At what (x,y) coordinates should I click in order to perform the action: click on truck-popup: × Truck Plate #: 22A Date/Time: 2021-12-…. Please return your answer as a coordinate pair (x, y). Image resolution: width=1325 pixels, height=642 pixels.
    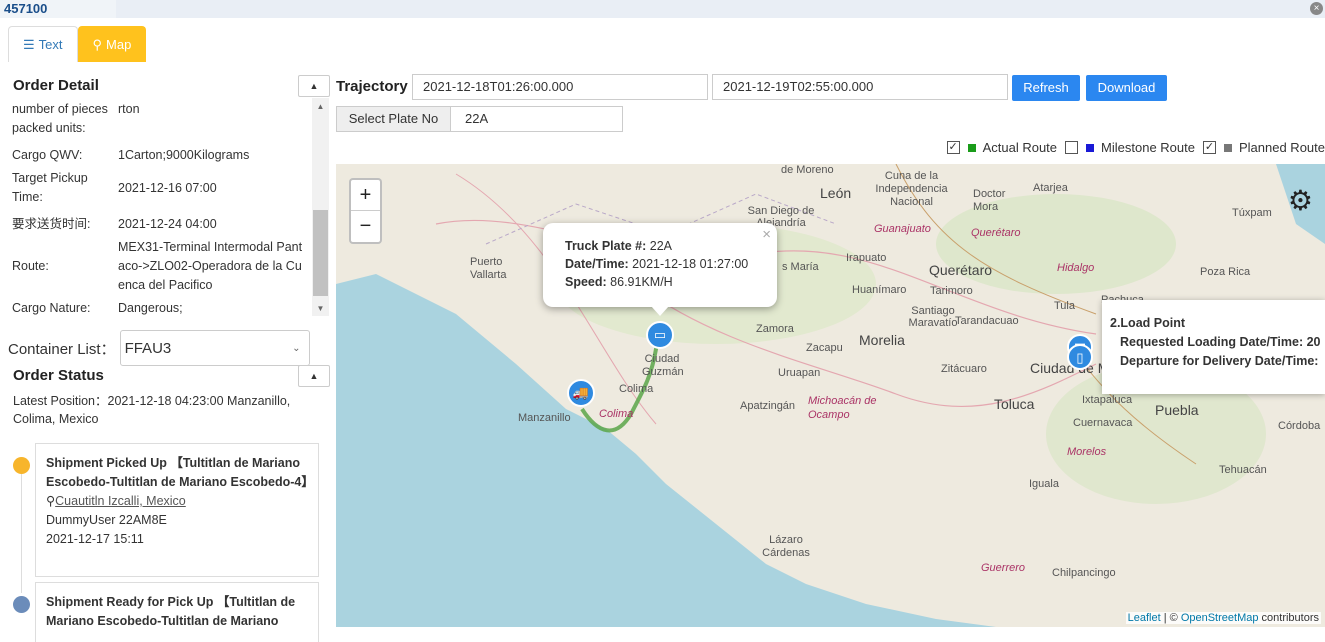
    Looking at the image, I should click on (660, 269).